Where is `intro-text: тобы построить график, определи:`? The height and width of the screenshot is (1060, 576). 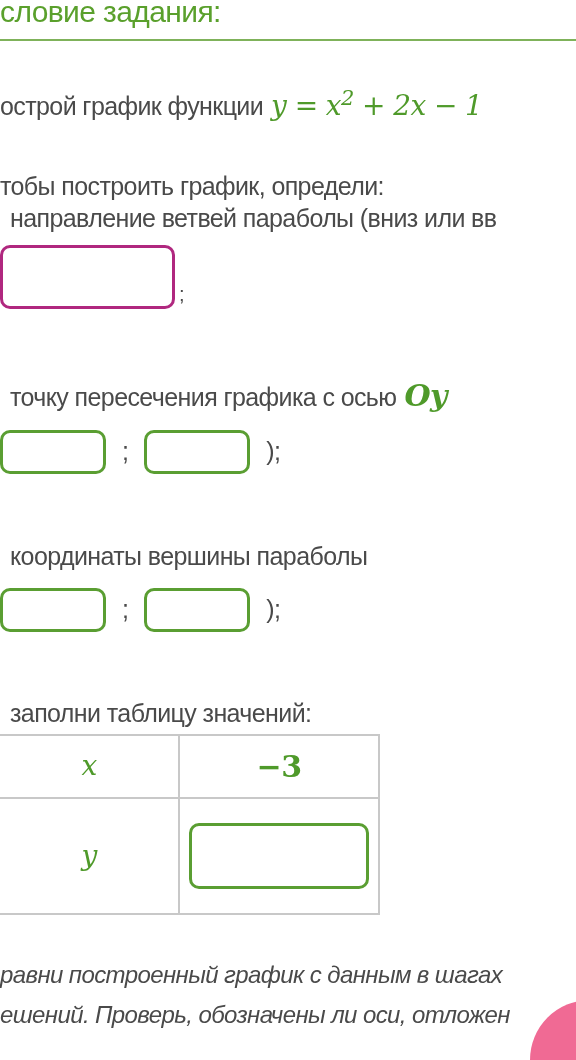
intro-text: тобы построить график, определи: is located at coordinates (192, 186).